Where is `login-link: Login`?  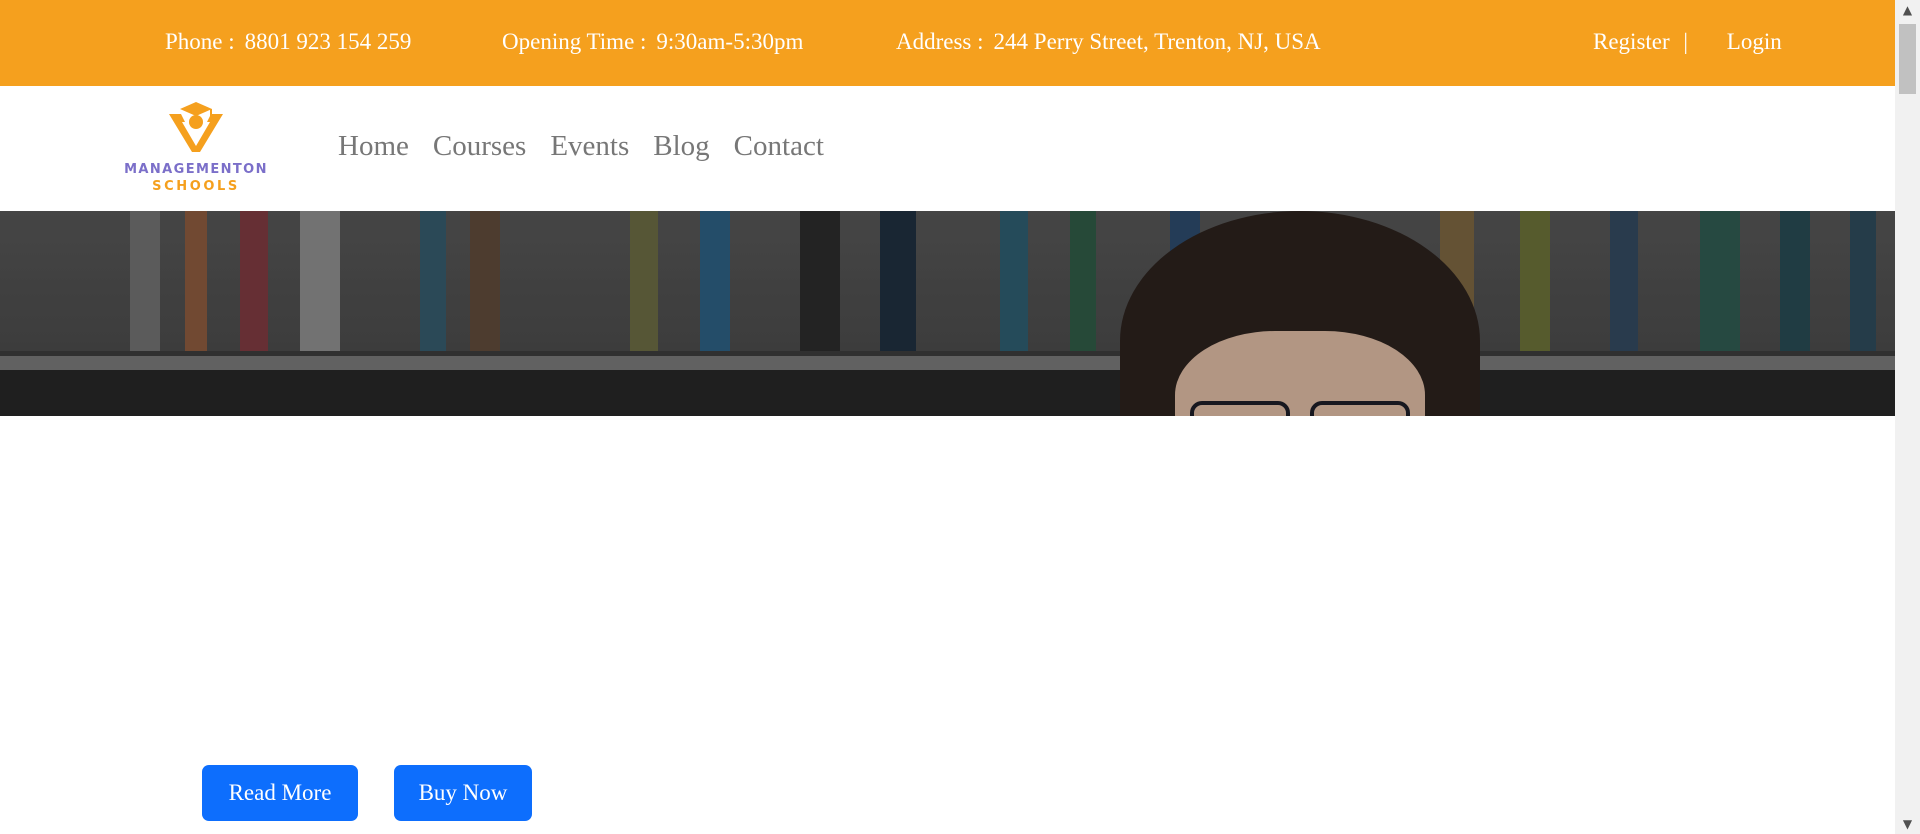
login-link: Login is located at coordinates (1754, 41).